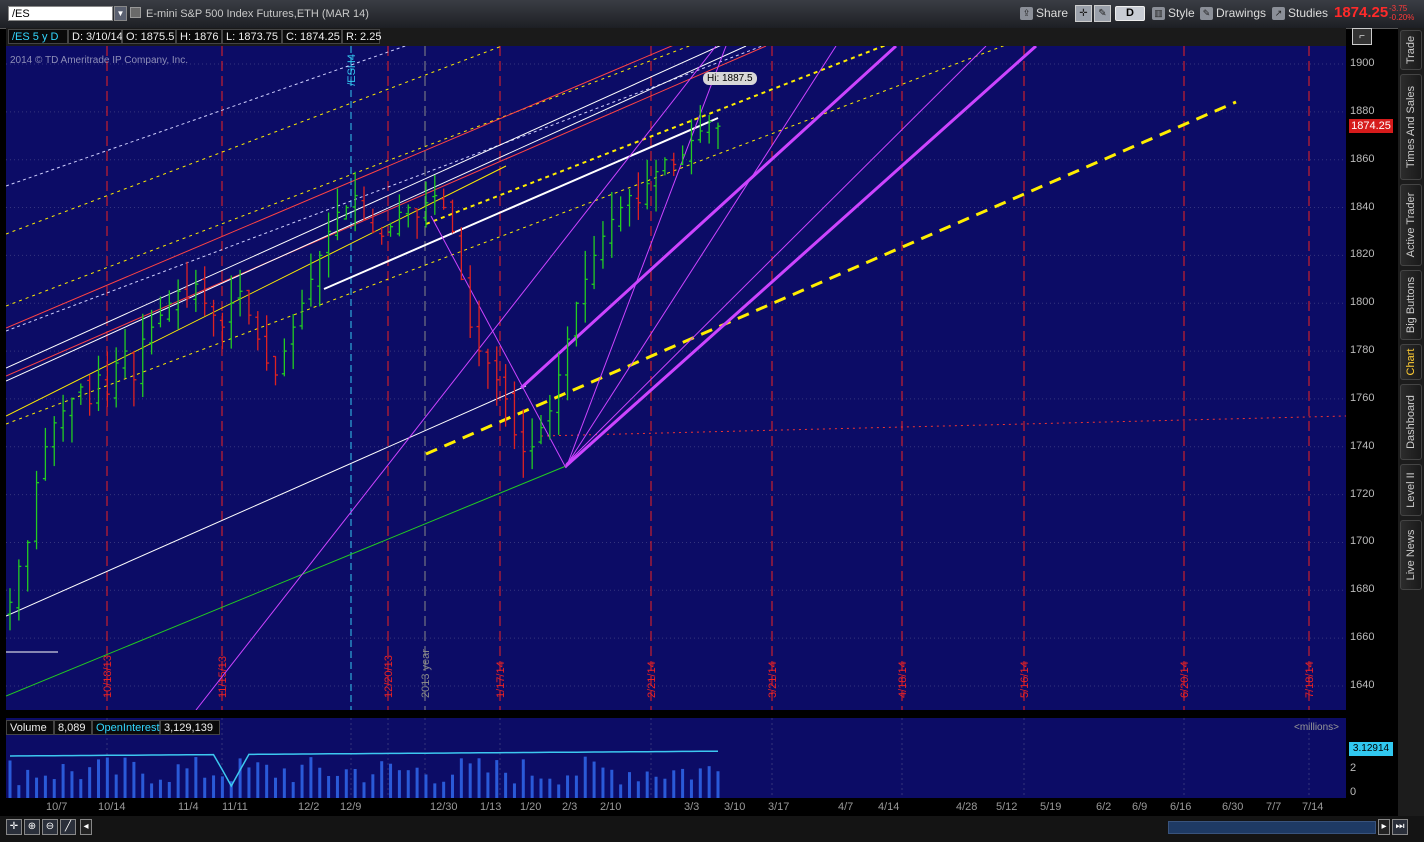 Image resolution: width=1424 pixels, height=842 pixels. Describe the element at coordinates (1411, 555) in the screenshot. I see `tab-live-news: Live News` at that location.